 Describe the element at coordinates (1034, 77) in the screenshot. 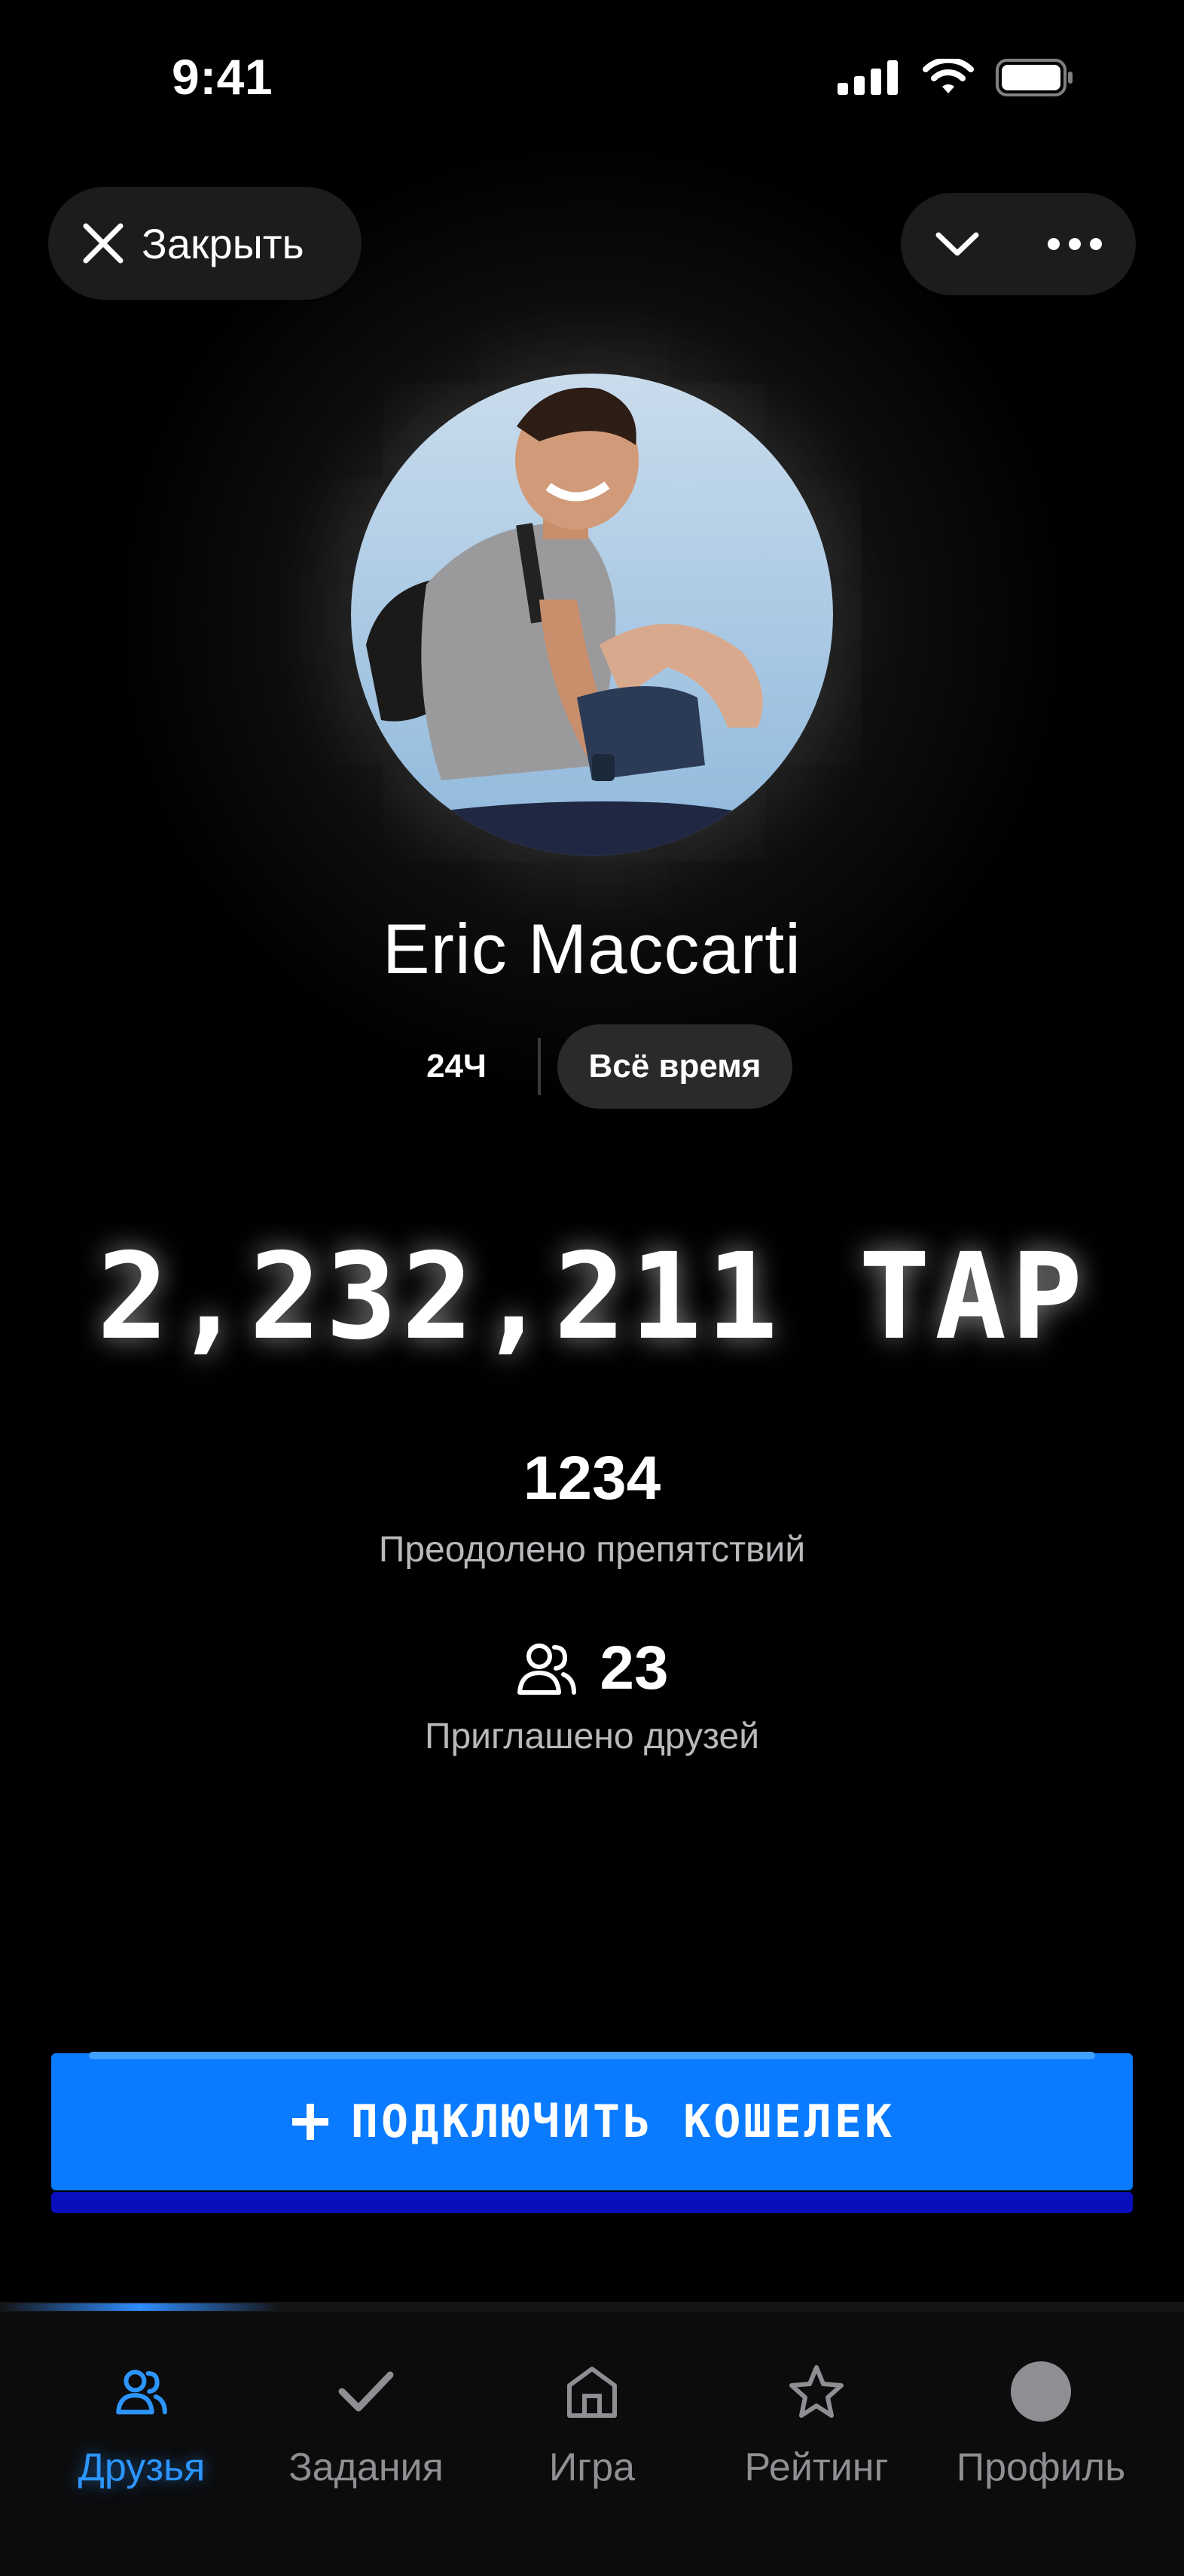

I see `battery-icon` at that location.